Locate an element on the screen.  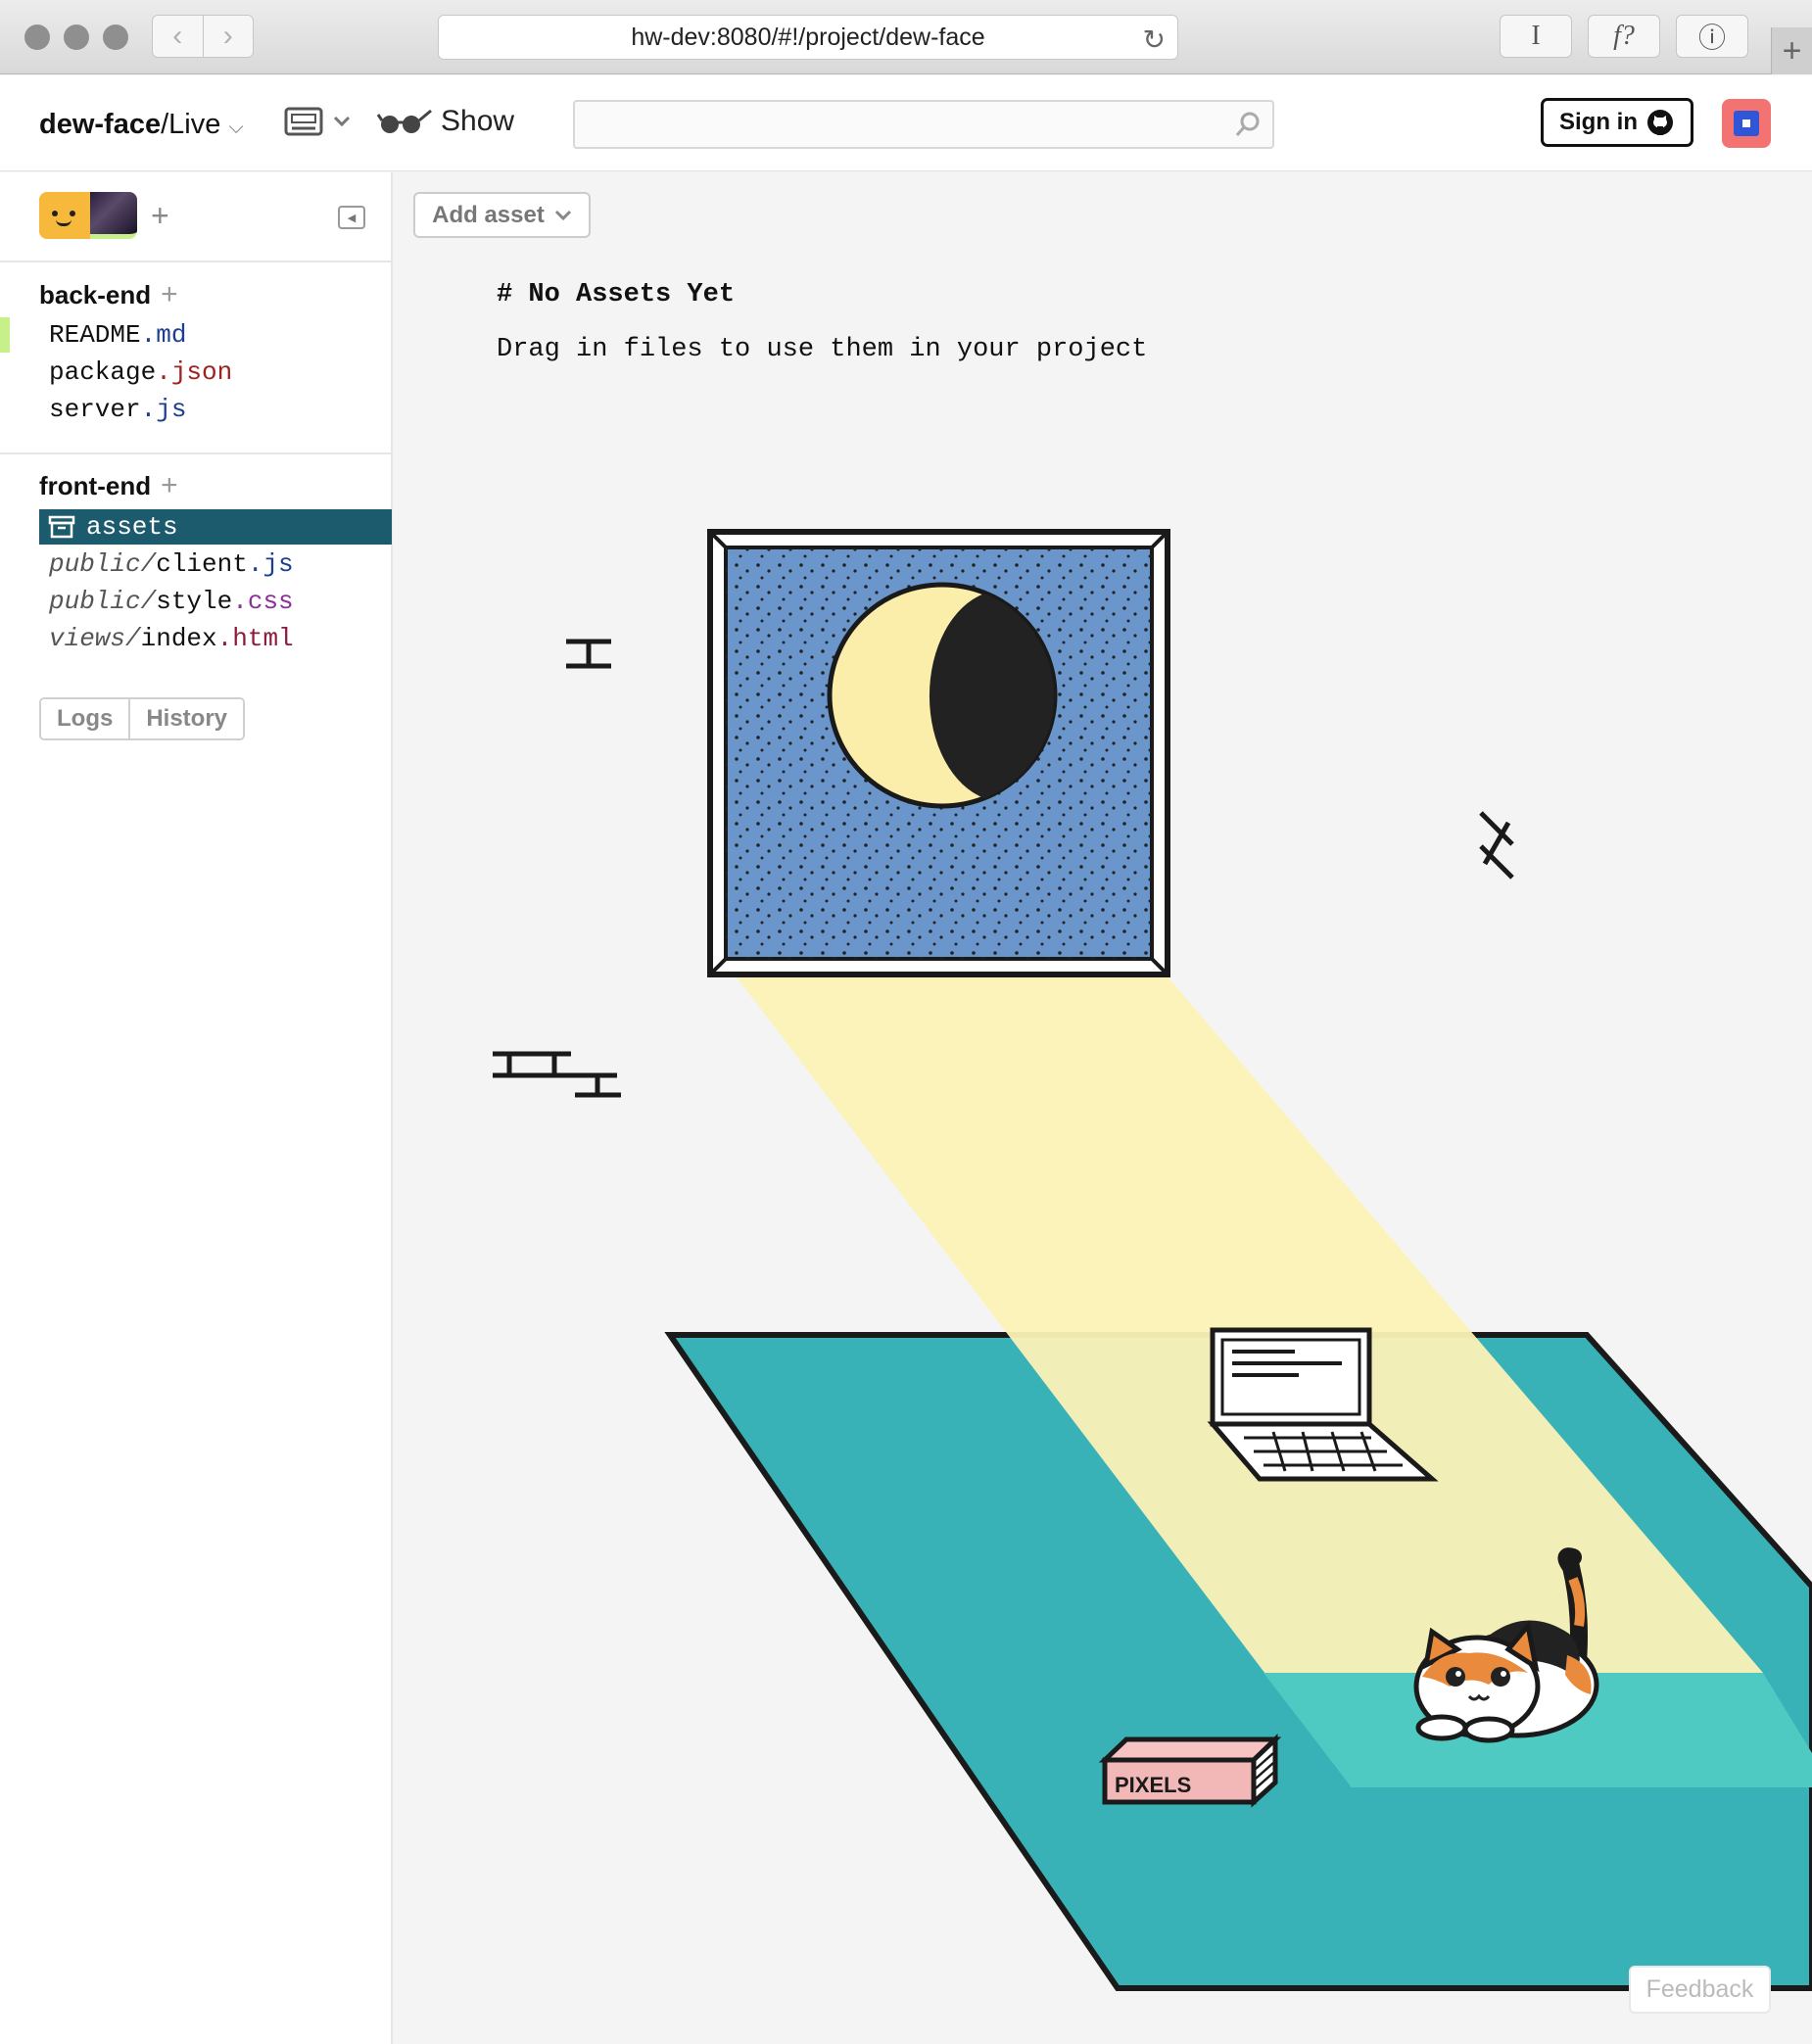
add-asset-button: Add asset is located at coordinates (502, 215).